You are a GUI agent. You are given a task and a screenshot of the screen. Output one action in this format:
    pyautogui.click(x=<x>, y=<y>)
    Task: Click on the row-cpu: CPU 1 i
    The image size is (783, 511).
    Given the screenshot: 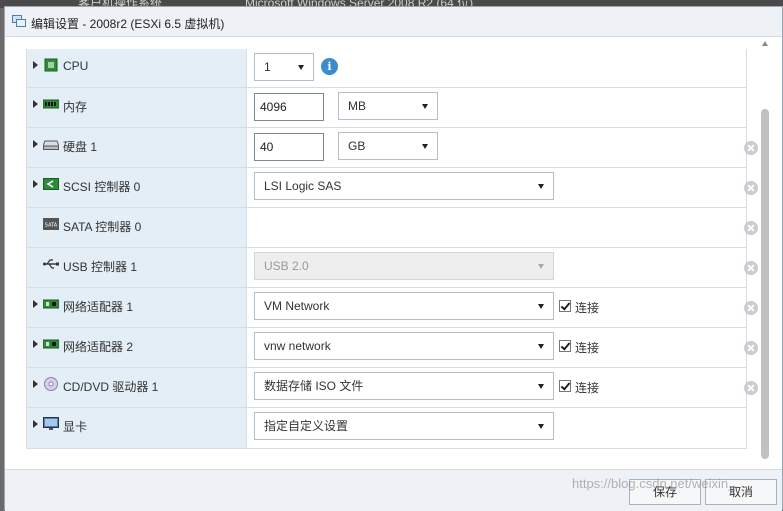 What is the action you would take?
    pyautogui.click(x=386, y=68)
    